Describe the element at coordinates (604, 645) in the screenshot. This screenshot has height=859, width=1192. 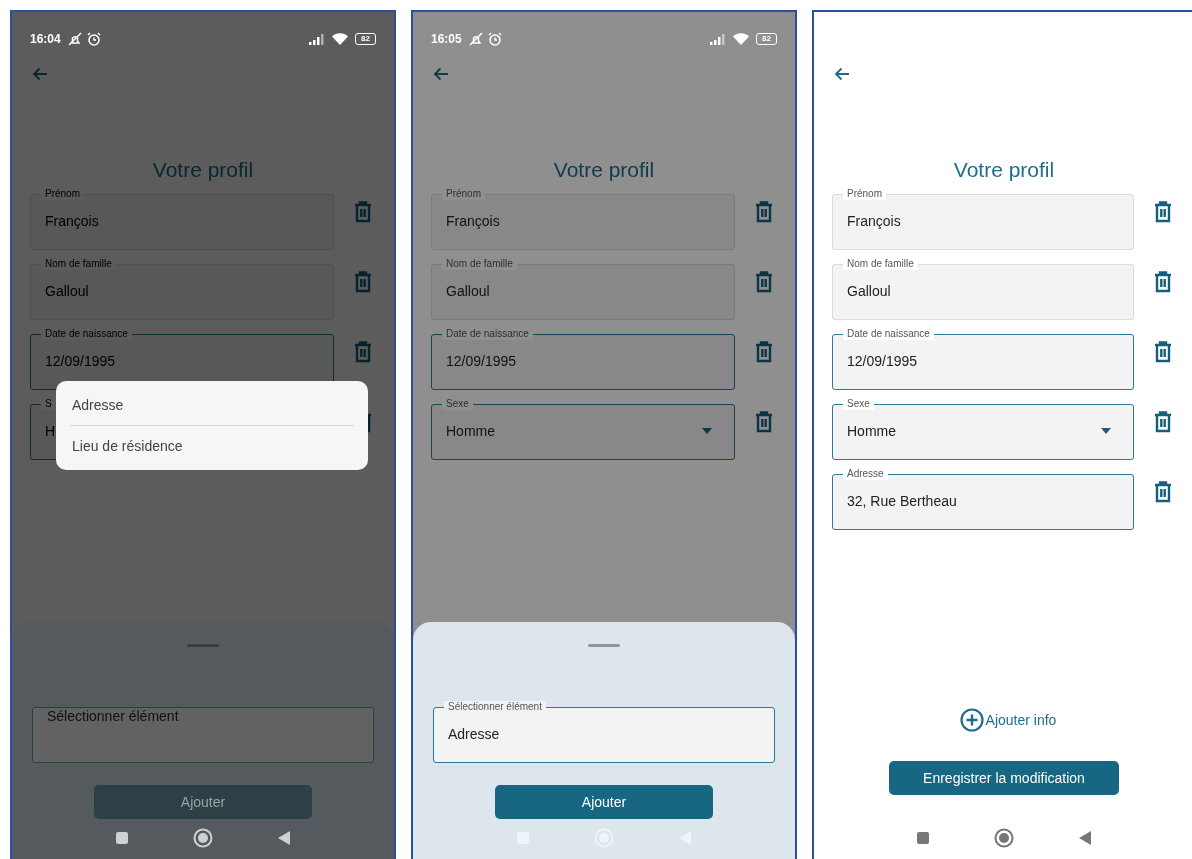
I see `drag-handle` at that location.